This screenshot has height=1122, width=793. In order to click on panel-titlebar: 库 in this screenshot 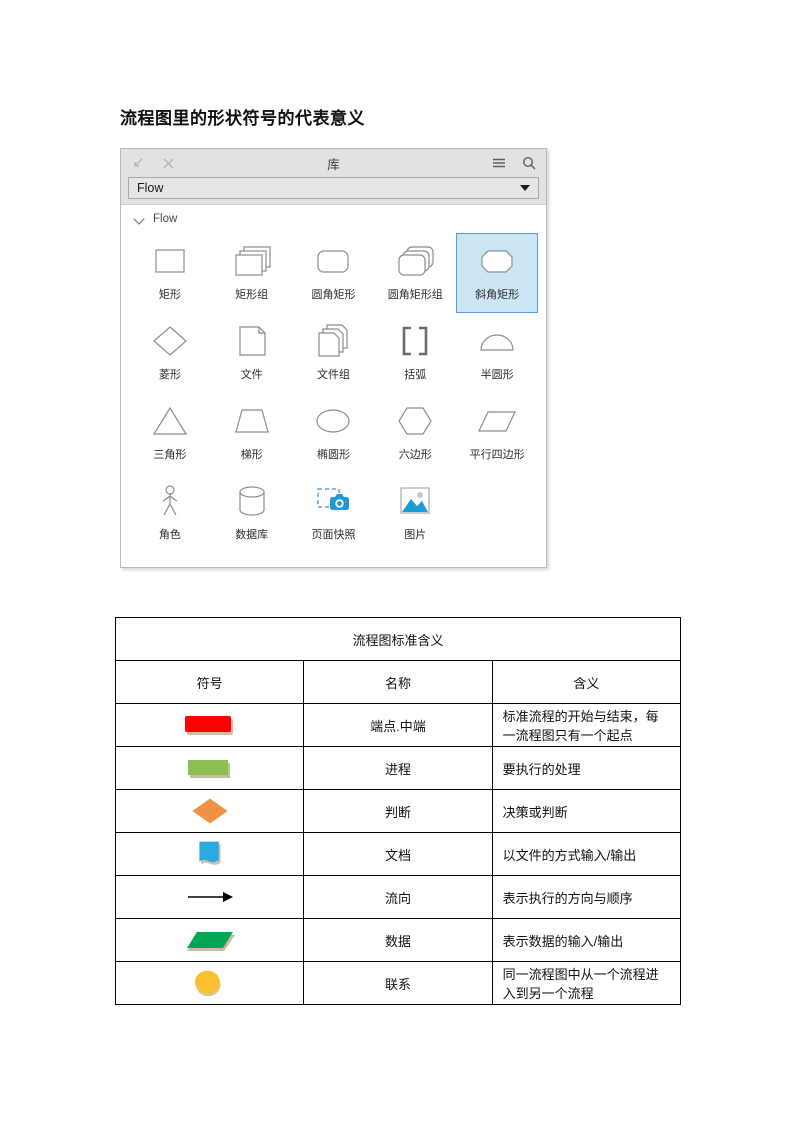, I will do `click(333, 163)`.